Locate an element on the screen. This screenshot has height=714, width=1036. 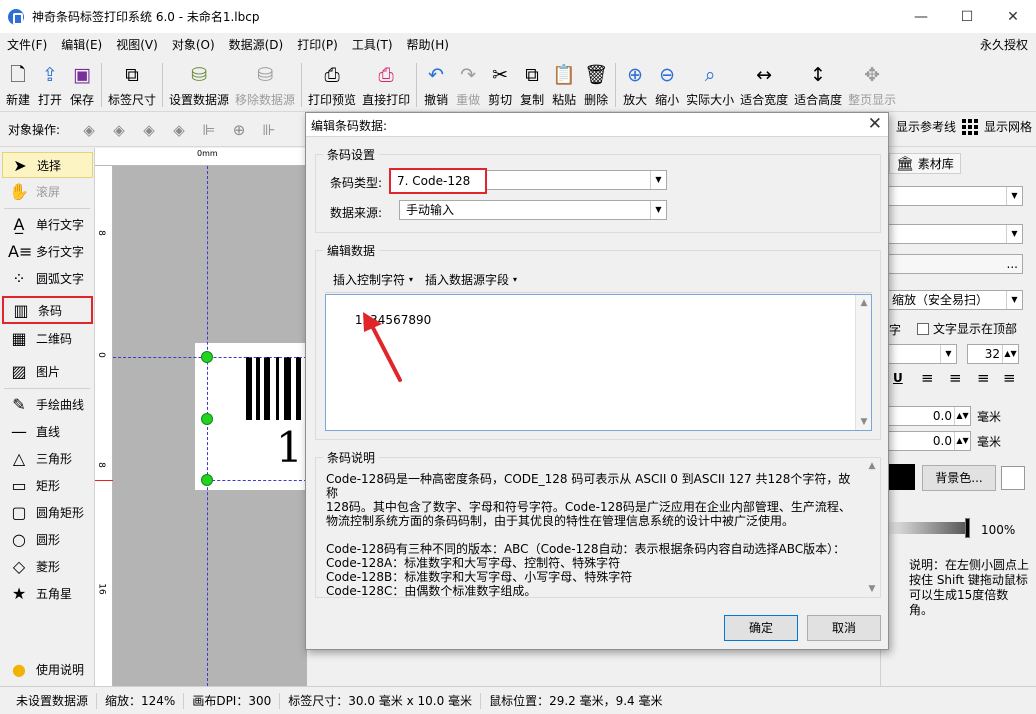
align-right-text-icon: ≡ is located at coordinates (983, 378).